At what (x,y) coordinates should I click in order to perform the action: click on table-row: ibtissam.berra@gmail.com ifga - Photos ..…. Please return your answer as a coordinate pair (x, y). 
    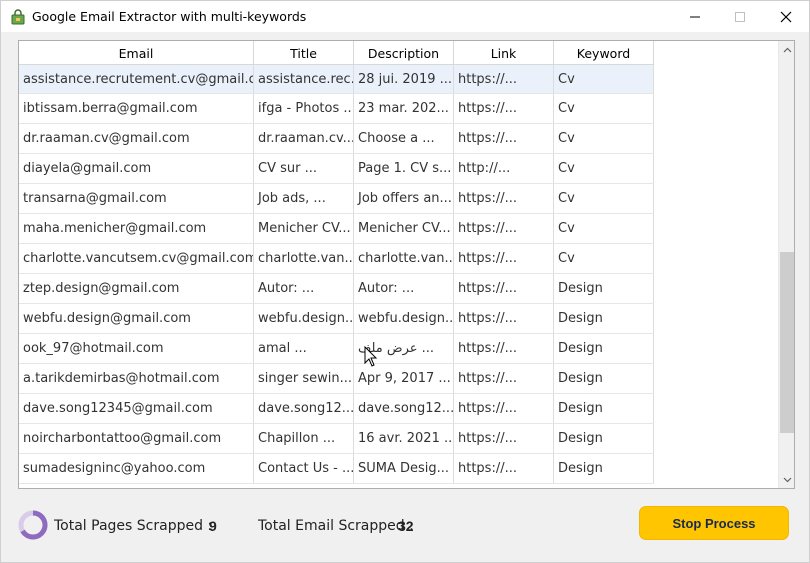
    Looking at the image, I should click on (336, 109).